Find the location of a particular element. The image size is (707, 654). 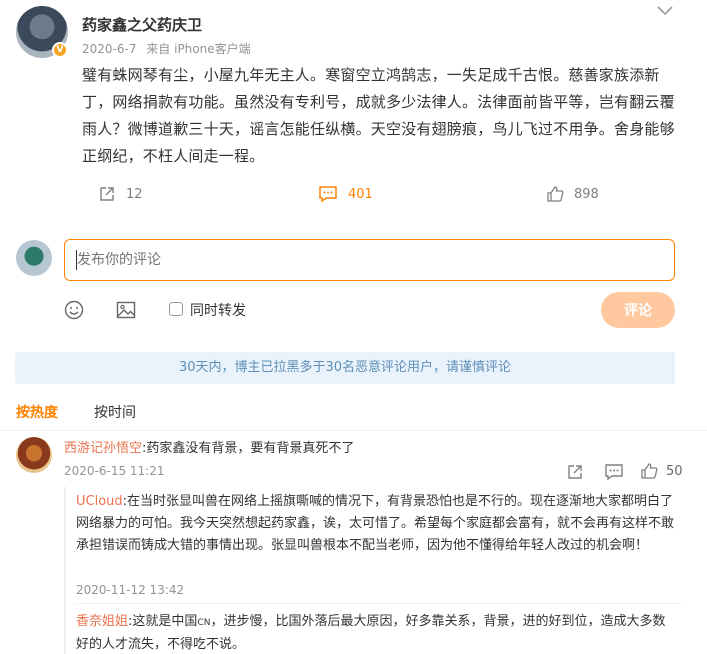

submit-comment-button: 评论 is located at coordinates (638, 310).